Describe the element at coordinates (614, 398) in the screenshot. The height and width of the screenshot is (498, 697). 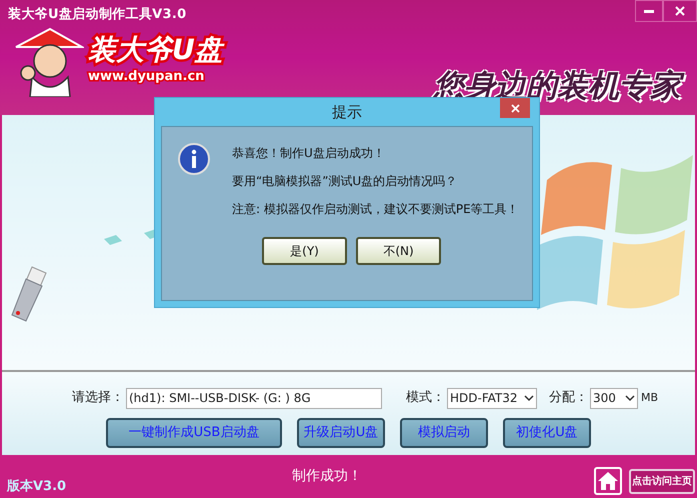
I see `alloc-dropdown: 300` at that location.